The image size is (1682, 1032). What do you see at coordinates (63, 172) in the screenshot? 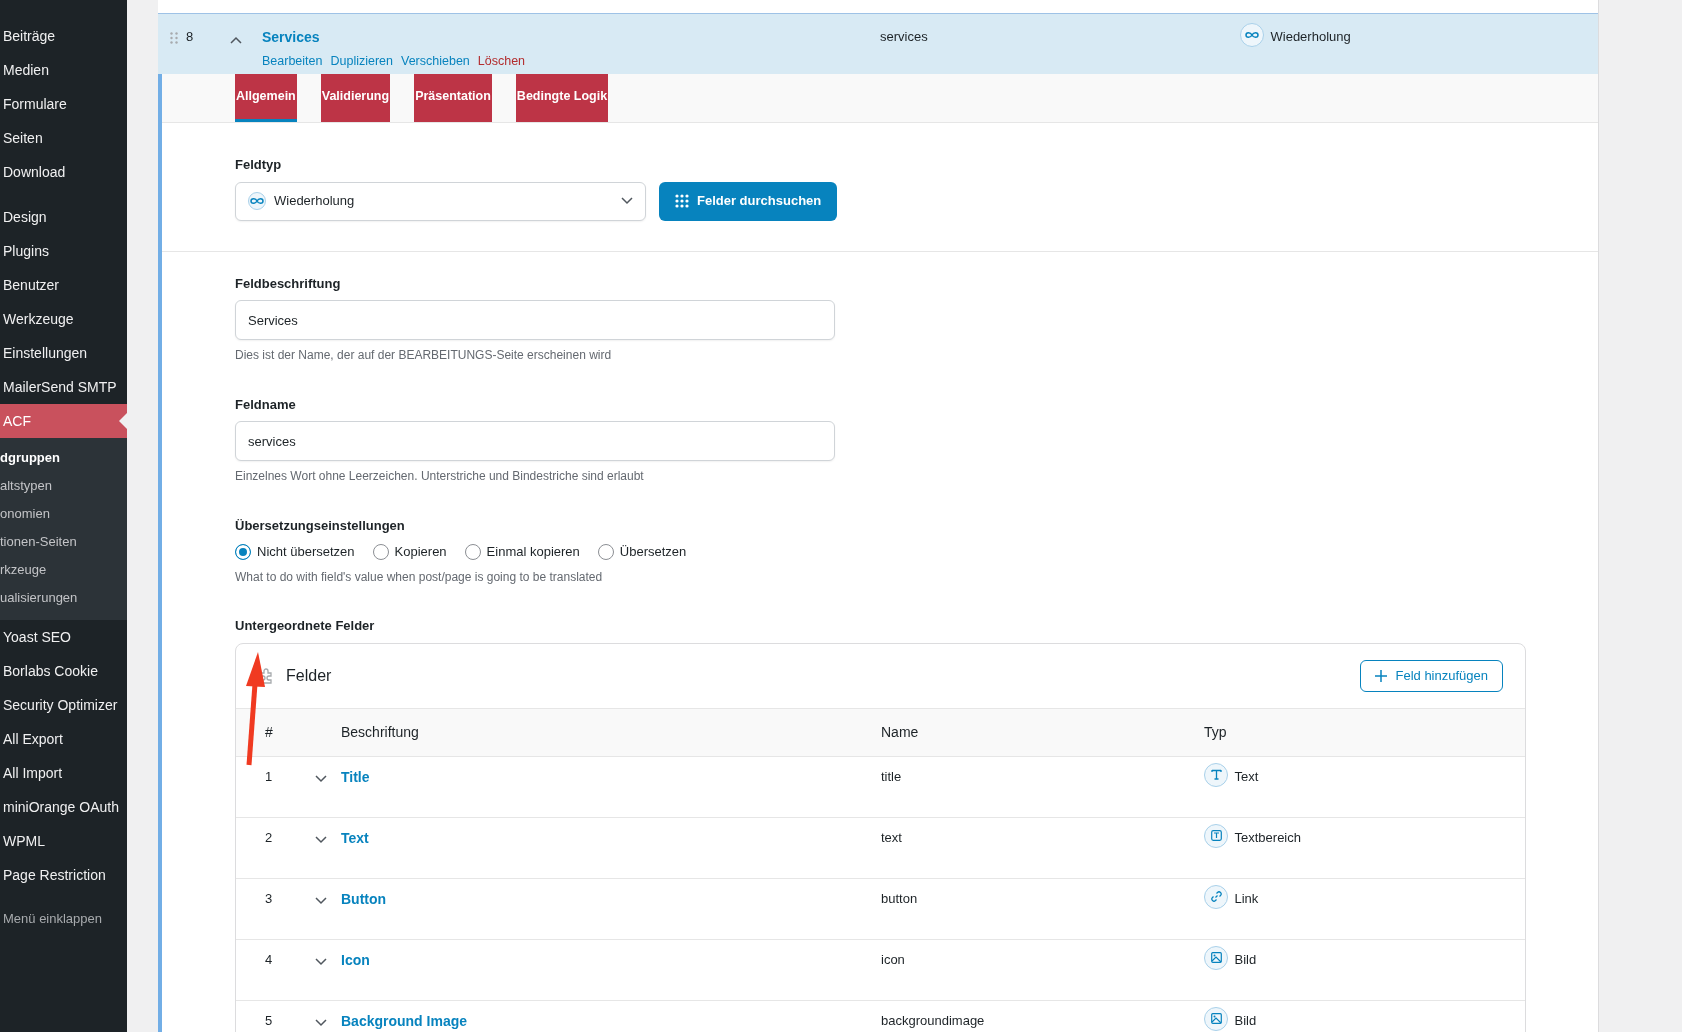
I see `menu-item: Download` at bounding box center [63, 172].